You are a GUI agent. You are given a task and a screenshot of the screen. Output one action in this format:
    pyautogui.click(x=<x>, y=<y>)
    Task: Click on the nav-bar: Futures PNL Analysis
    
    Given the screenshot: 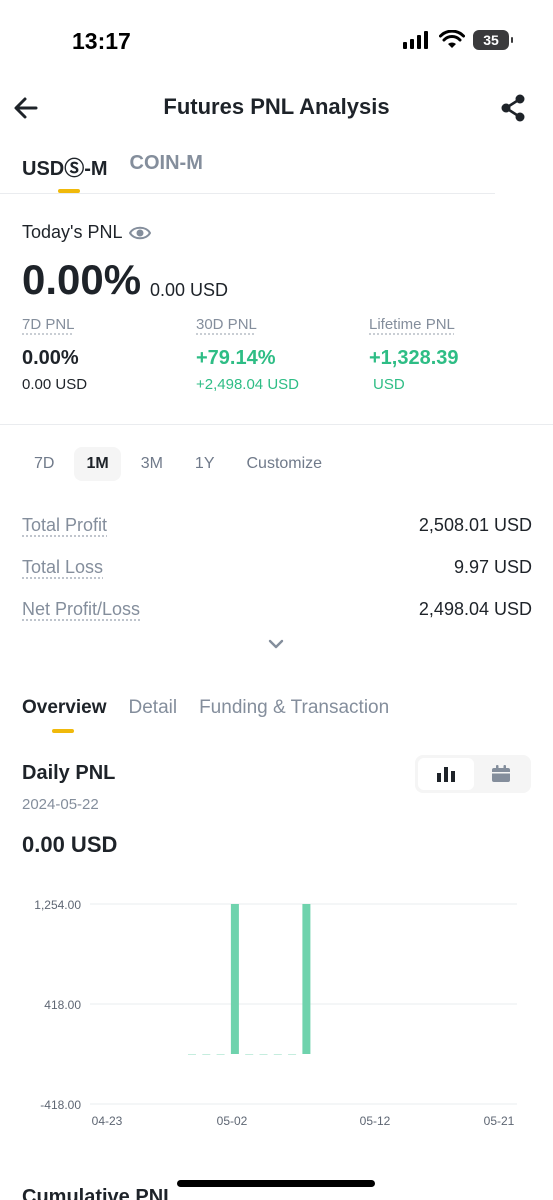 What is the action you would take?
    pyautogui.click(x=276, y=108)
    